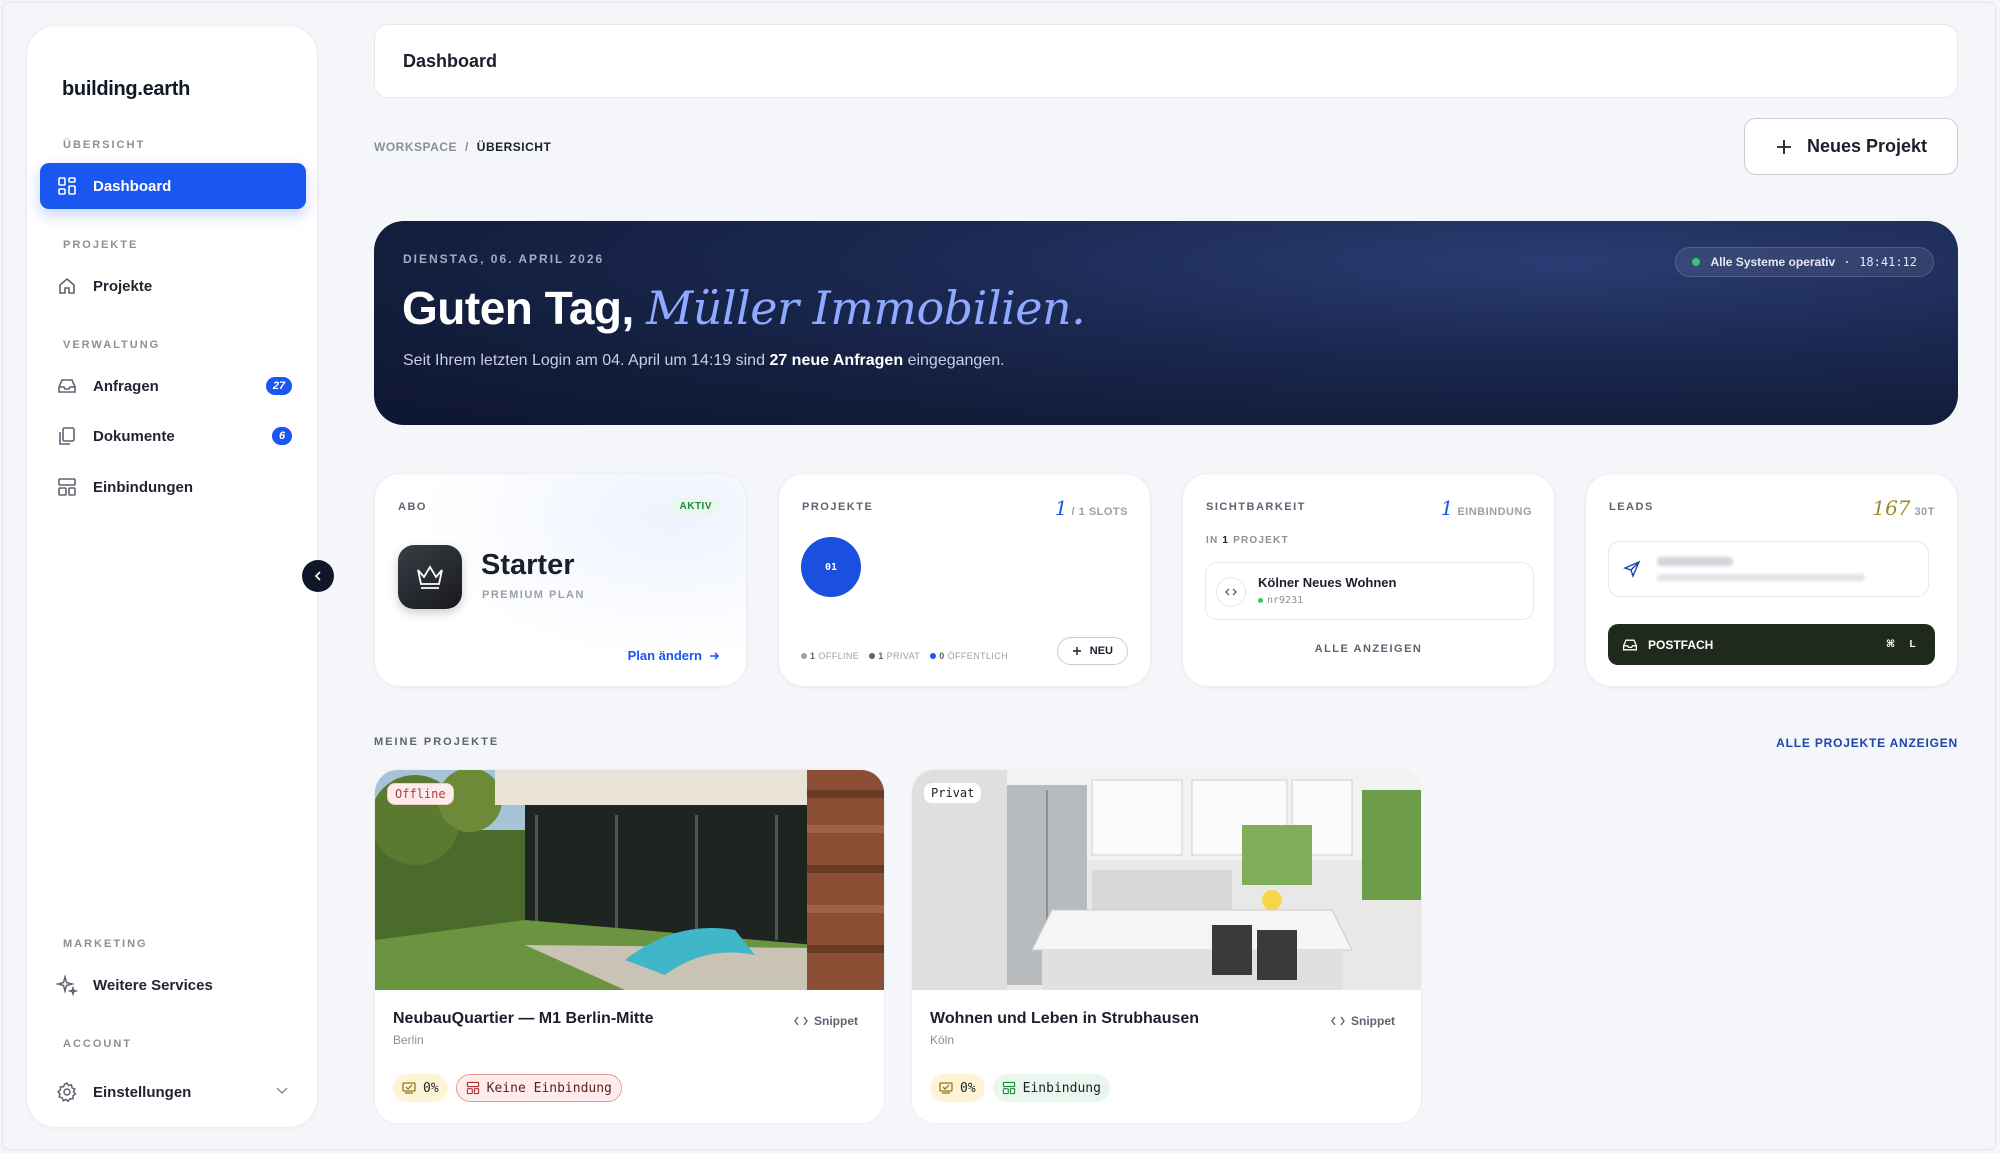  Describe the element at coordinates (1867, 743) in the screenshot. I see `all-projects-link: ALLE PROJEKTE ANZEIGEN` at that location.